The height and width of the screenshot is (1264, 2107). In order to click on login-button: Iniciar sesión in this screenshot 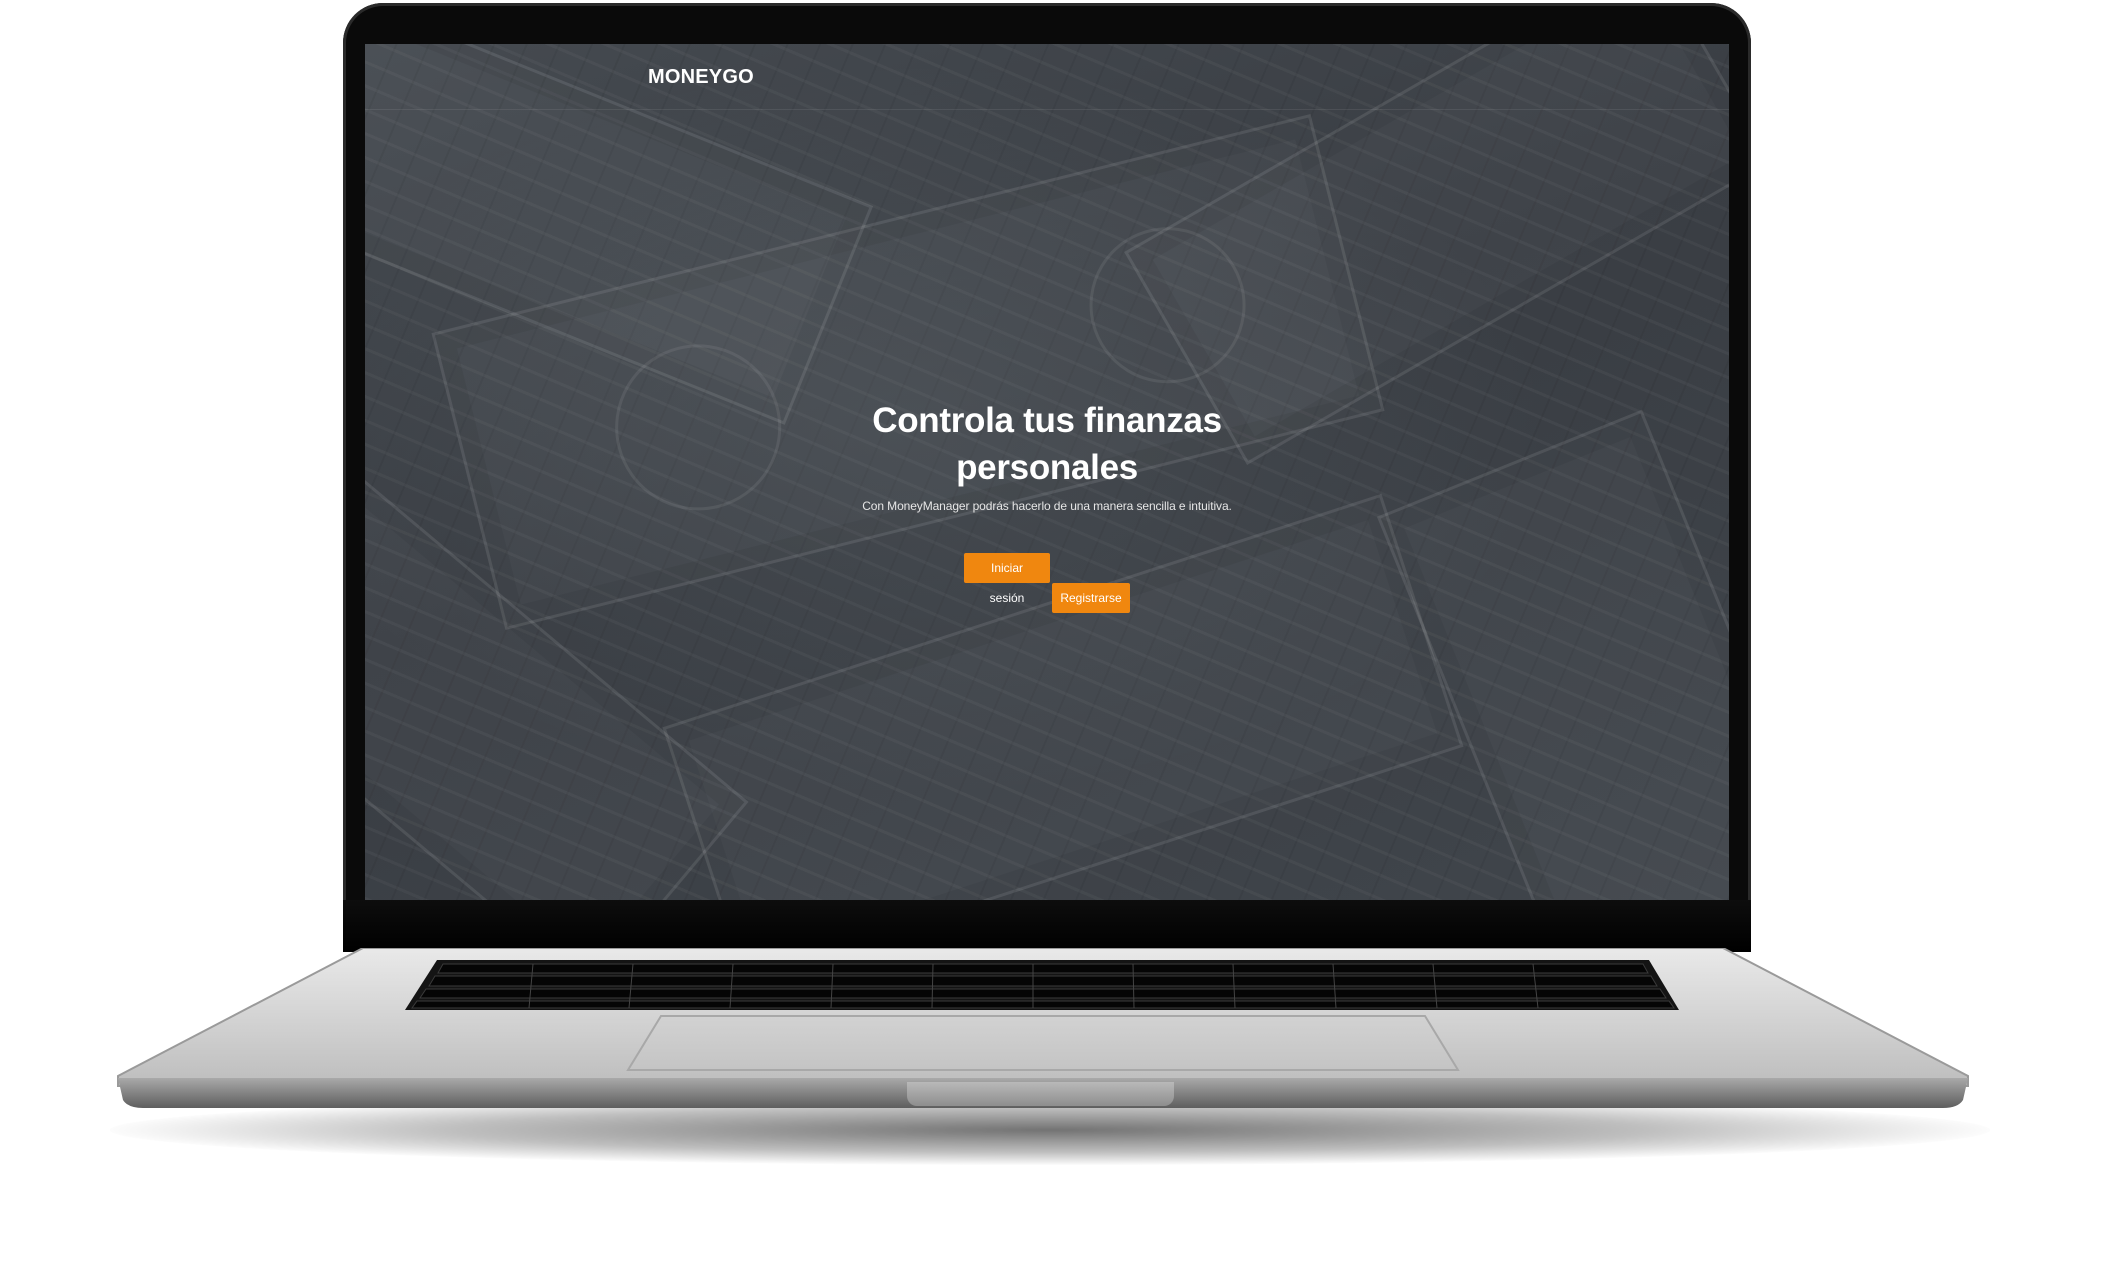, I will do `click(1007, 579)`.